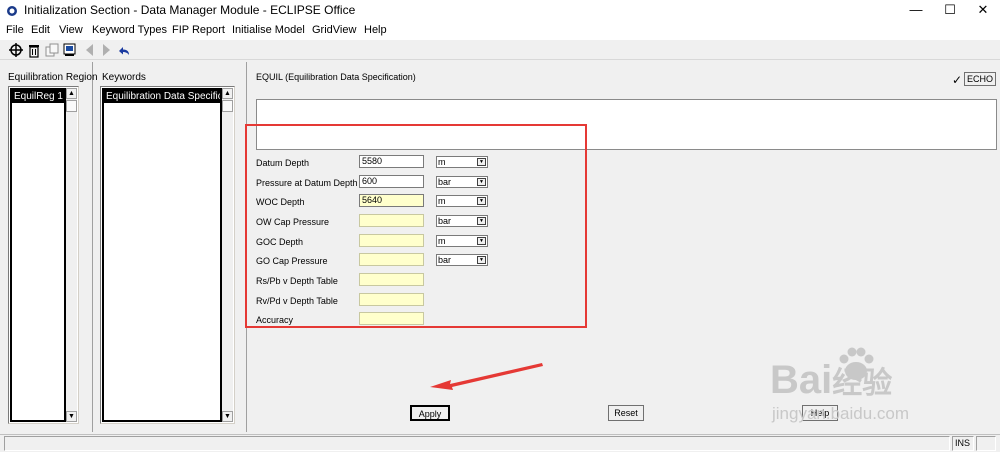  Describe the element at coordinates (53, 77) in the screenshot. I see `equilibration-region-label: Equilibration Region` at that location.